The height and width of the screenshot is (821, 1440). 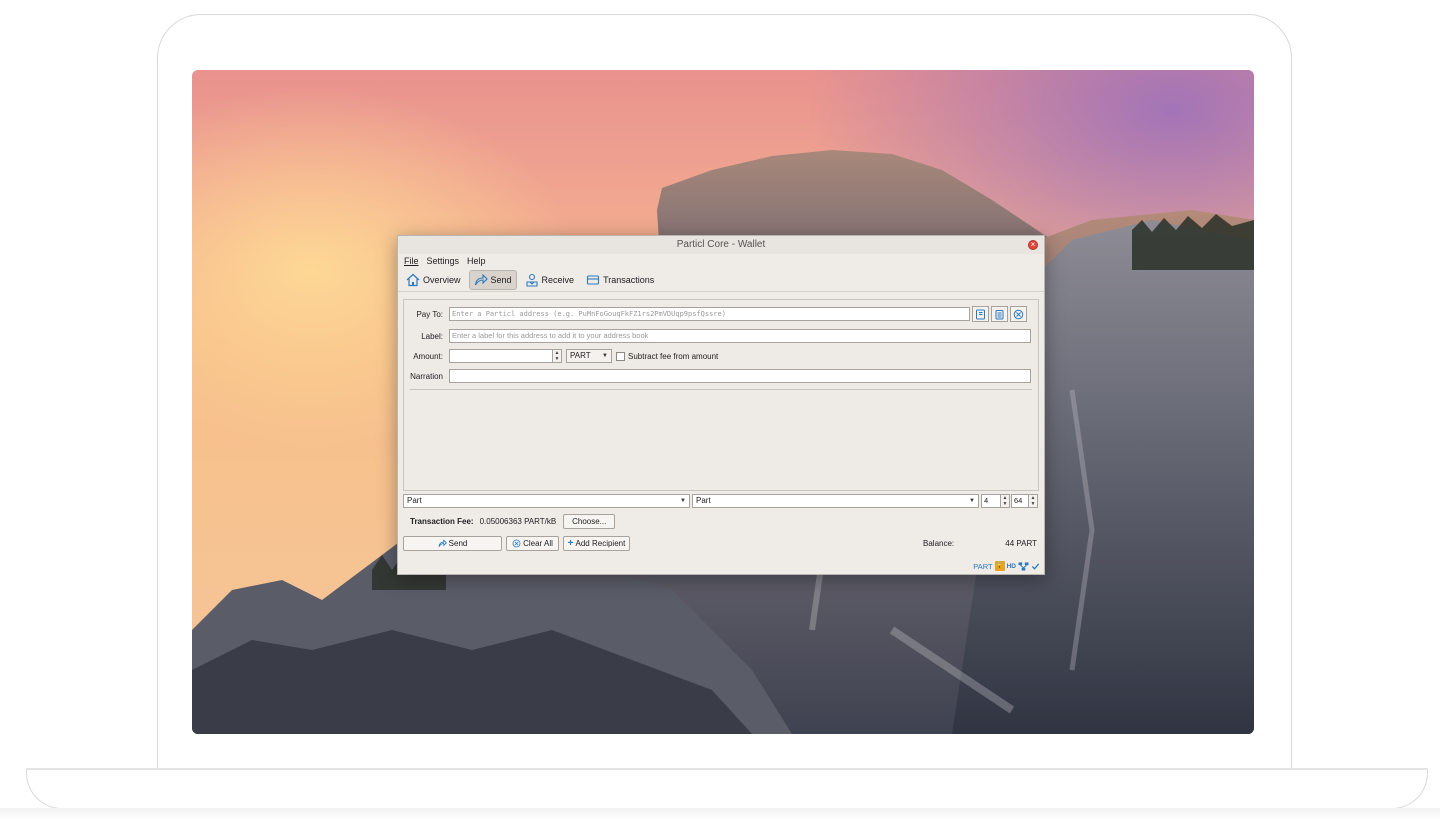 I want to click on tab-receive-label: Receive, so click(x=558, y=279).